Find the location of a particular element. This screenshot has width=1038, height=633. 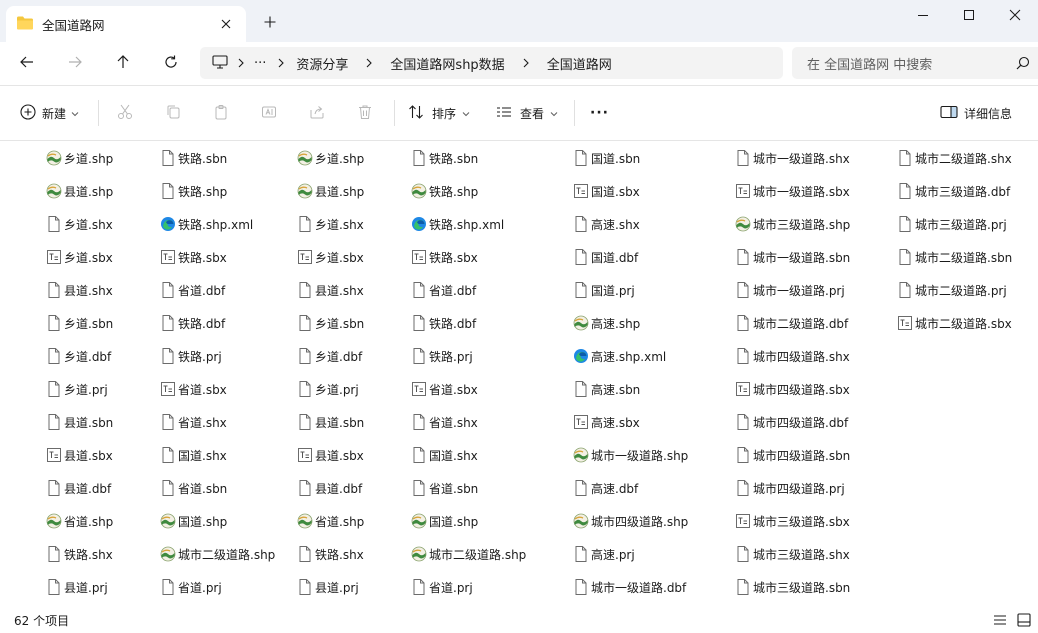

forward-button is located at coordinates (75, 63).